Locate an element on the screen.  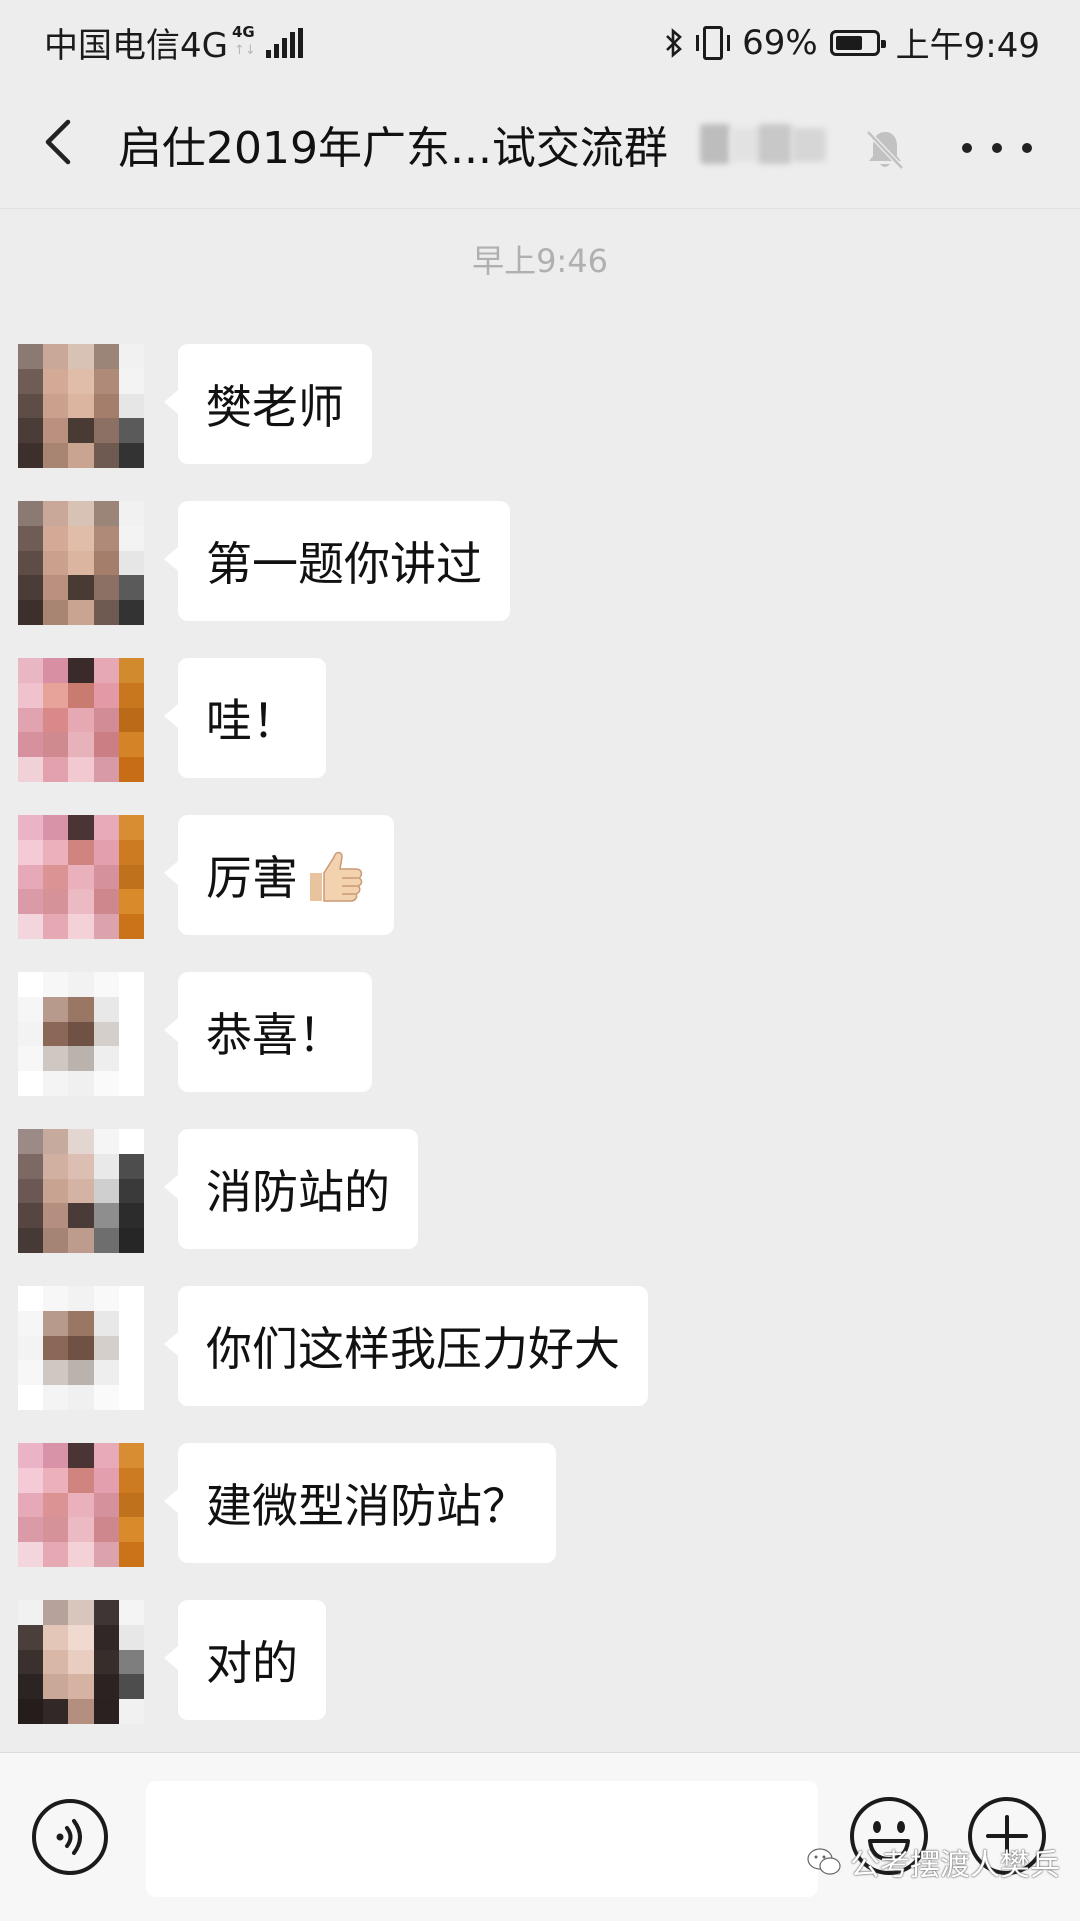
chat-title: 启仕2019年广东...试交流群 is located at coordinates (393, 148).